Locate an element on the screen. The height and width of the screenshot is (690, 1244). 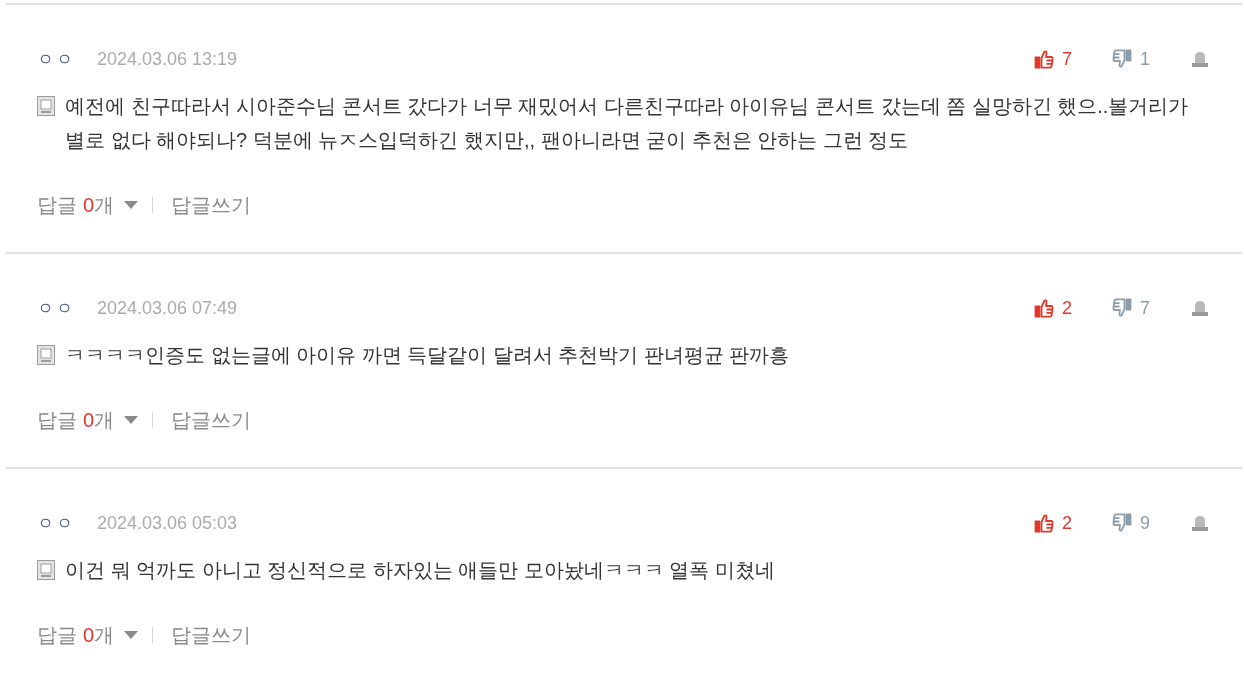
like-button: 7 is located at coordinates (1052, 59).